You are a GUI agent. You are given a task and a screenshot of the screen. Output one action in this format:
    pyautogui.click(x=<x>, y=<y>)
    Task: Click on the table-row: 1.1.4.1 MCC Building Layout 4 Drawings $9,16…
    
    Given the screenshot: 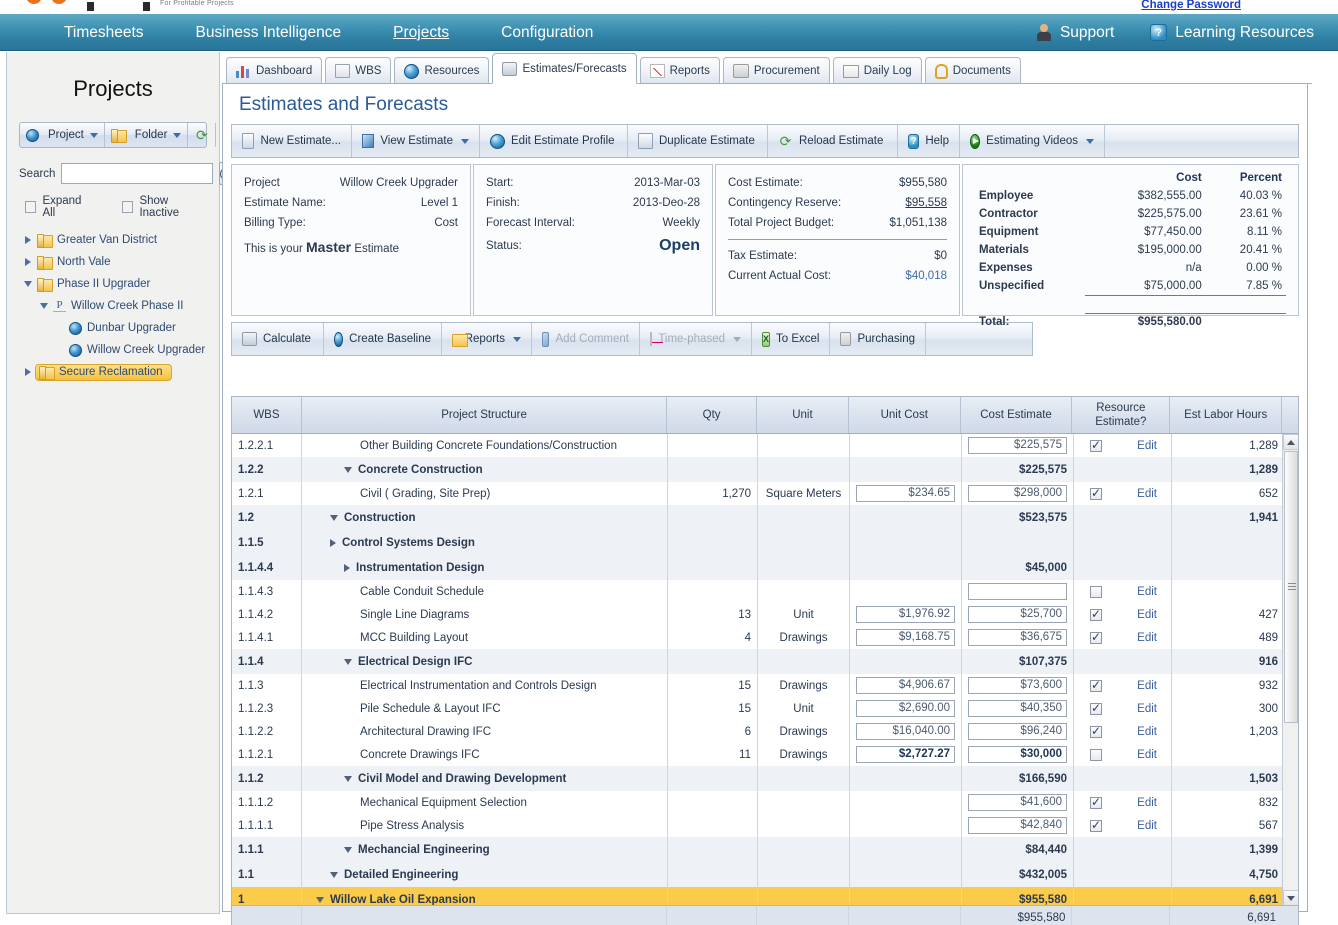 What is the action you would take?
    pyautogui.click(x=765, y=637)
    